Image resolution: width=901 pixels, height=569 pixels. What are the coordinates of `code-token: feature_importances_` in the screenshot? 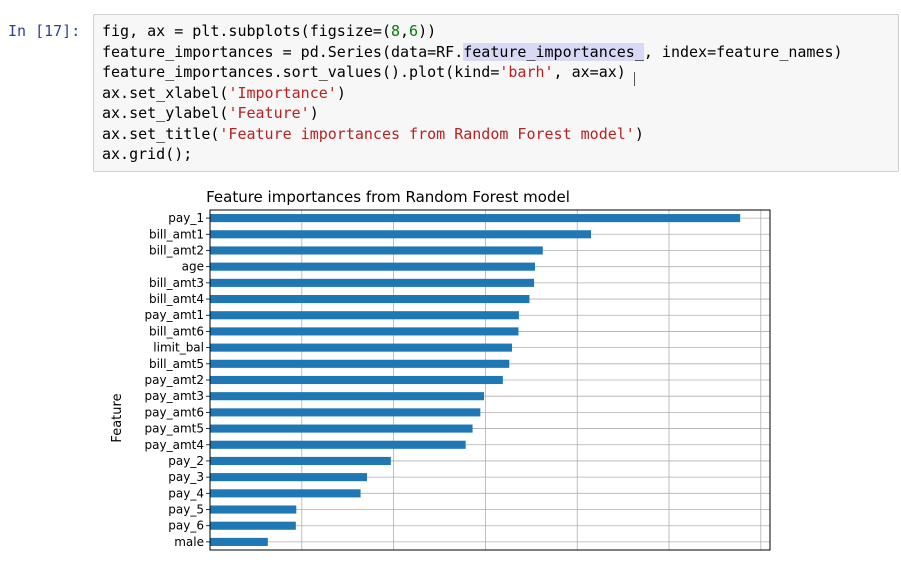 It's located at (553, 51).